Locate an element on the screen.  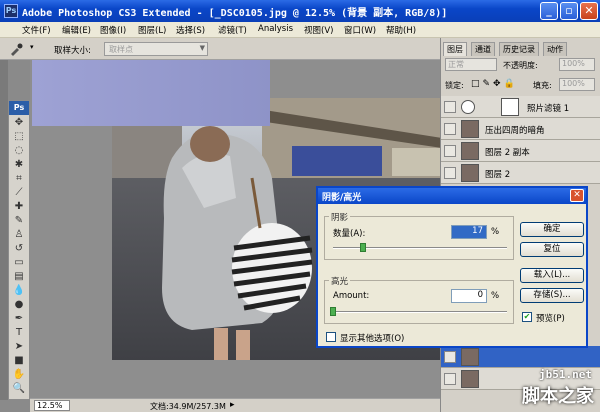
blend-row: 正常 不透明度: 100% is located at coordinates (521, 65).